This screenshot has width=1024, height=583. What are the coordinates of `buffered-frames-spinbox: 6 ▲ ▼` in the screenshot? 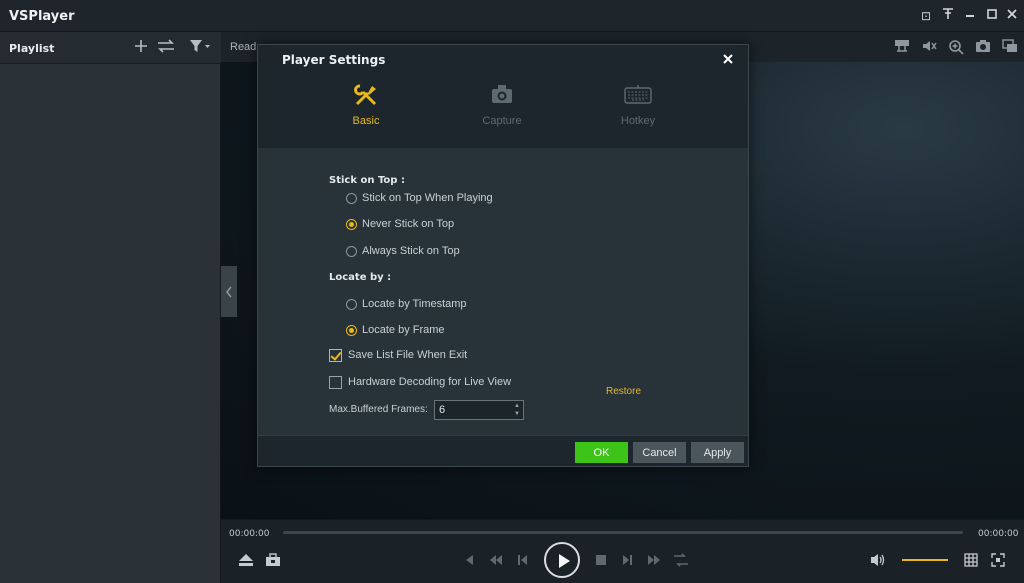 It's located at (479, 410).